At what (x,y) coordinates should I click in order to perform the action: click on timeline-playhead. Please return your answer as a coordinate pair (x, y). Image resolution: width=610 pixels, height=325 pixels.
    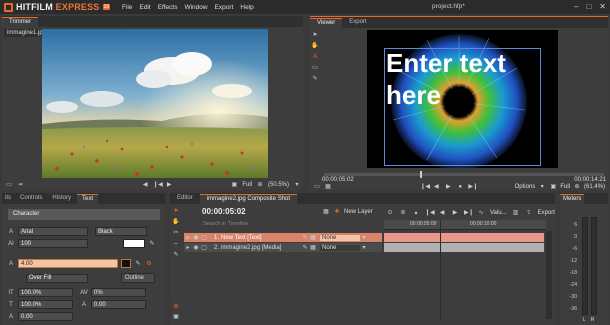
    Looking at the image, I should click on (440, 270).